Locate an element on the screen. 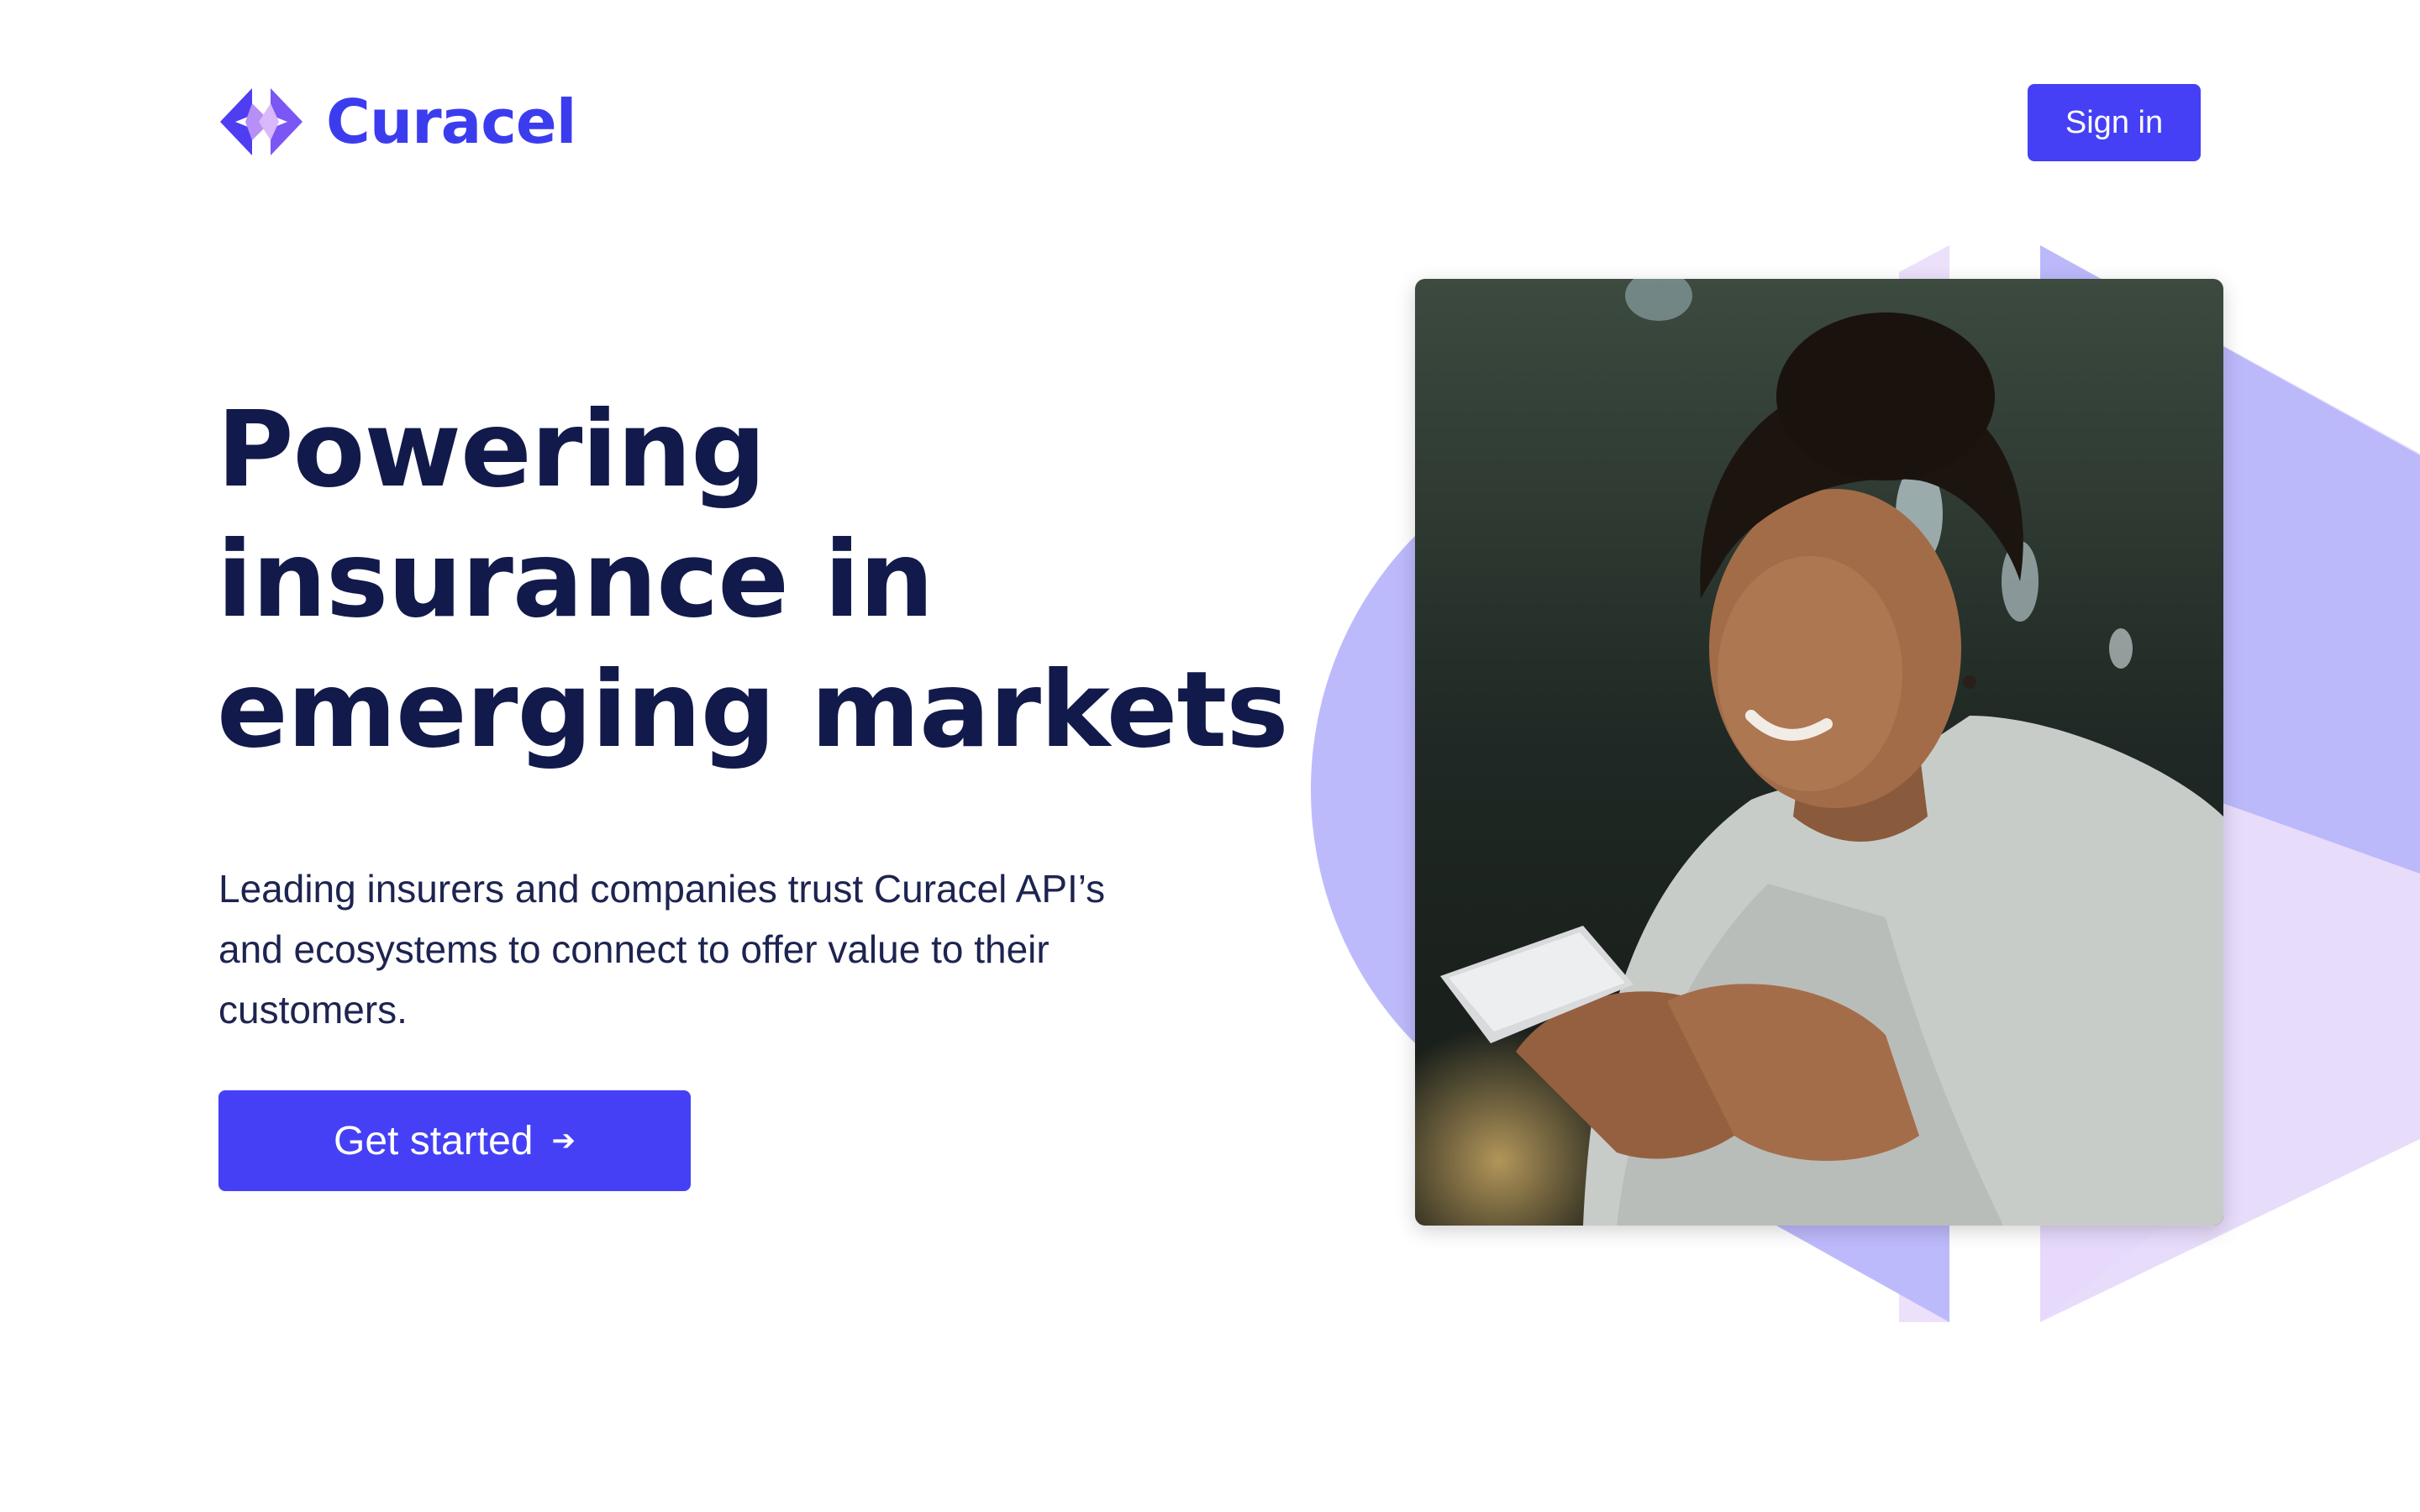 The width and height of the screenshot is (2420, 1512). hero-headline: Powering insurance in emerging markets is located at coordinates (763, 580).